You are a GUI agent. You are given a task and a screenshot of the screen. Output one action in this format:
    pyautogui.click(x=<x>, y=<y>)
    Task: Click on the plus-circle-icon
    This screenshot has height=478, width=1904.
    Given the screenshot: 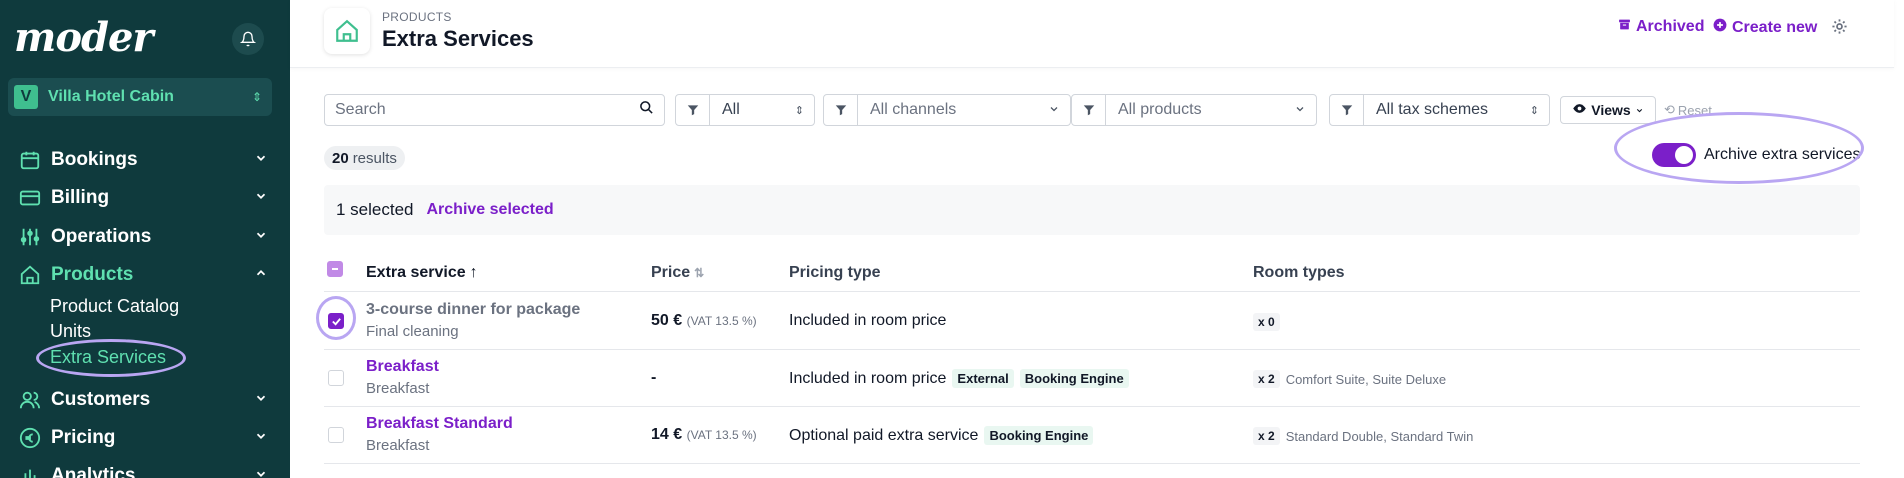 What is the action you would take?
    pyautogui.click(x=1720, y=27)
    